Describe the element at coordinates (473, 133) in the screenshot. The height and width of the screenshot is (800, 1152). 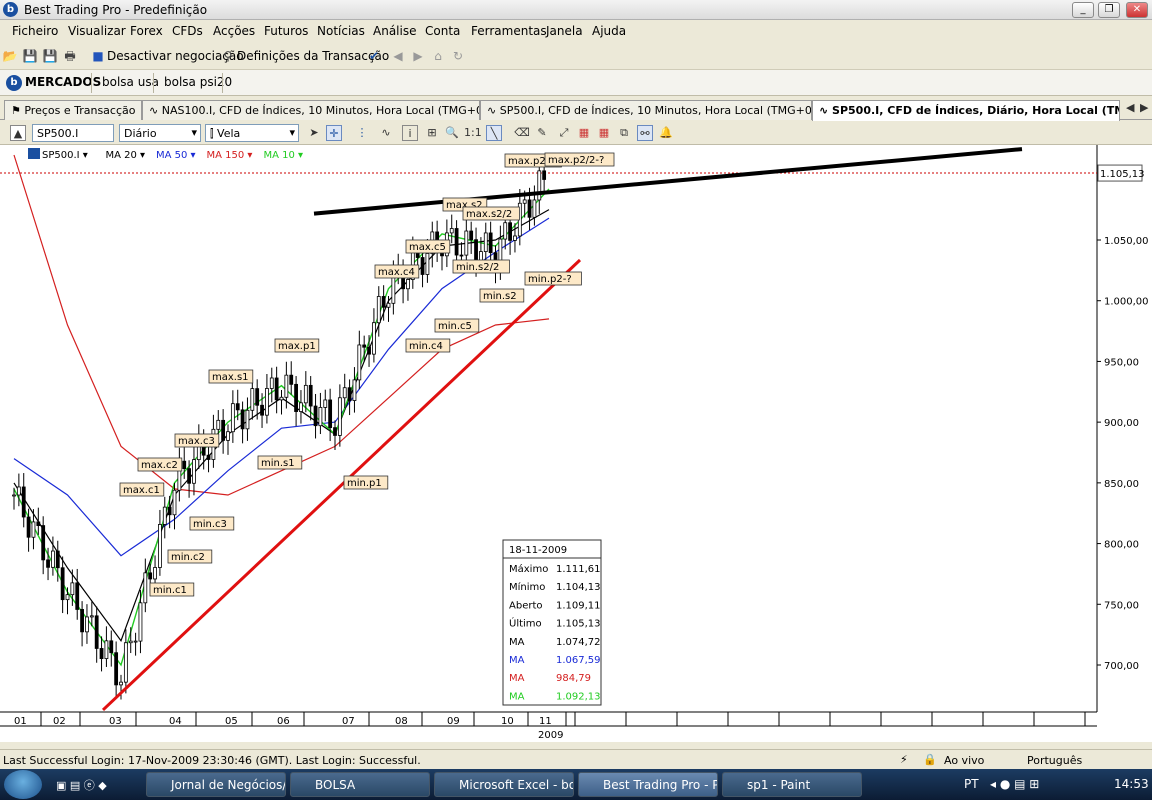
I see `zoom-reset-icon: 1:1` at that location.